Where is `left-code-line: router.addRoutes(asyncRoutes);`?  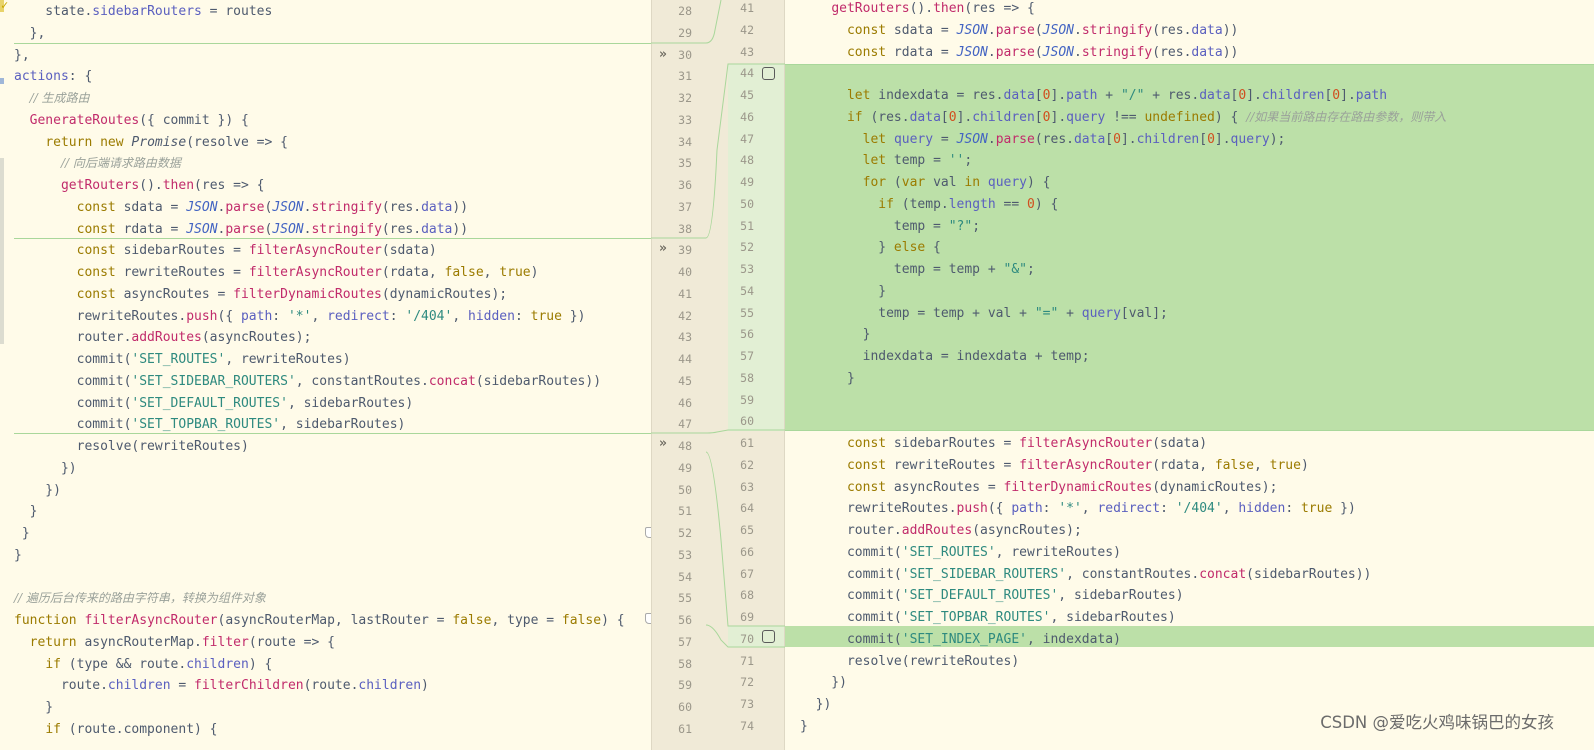
left-code-line: router.addRoutes(asyncRoutes); is located at coordinates (163, 338).